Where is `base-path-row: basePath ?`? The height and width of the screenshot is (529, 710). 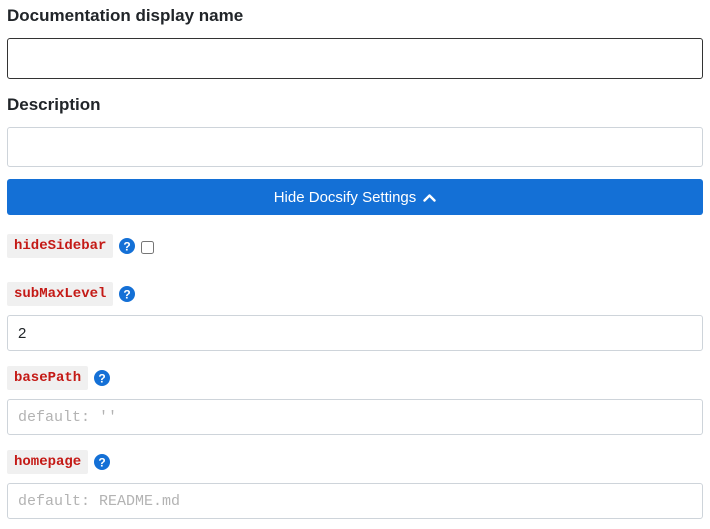
base-path-row: basePath ? is located at coordinates (59, 378).